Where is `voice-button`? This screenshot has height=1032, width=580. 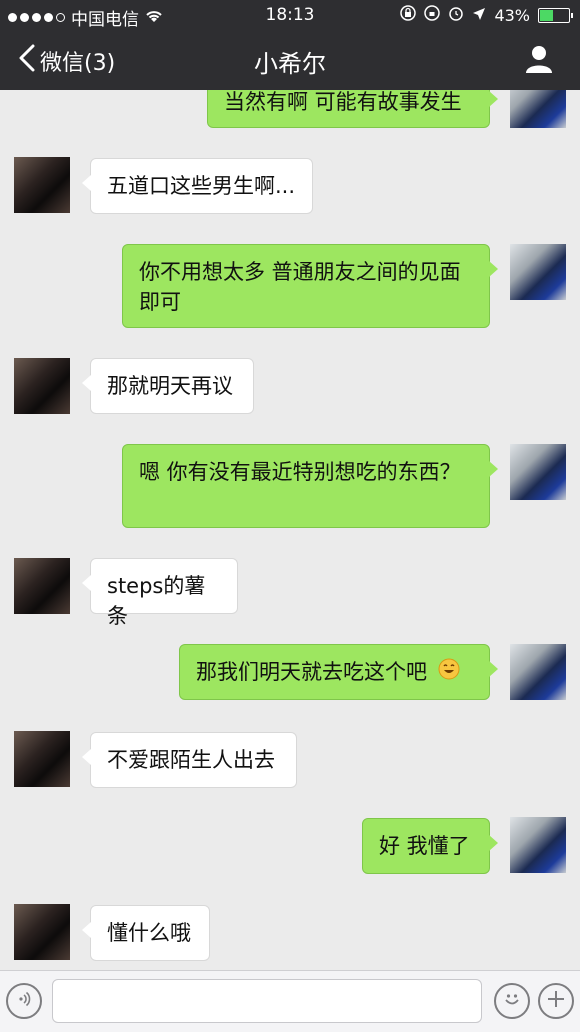
voice-button is located at coordinates (24, 1001).